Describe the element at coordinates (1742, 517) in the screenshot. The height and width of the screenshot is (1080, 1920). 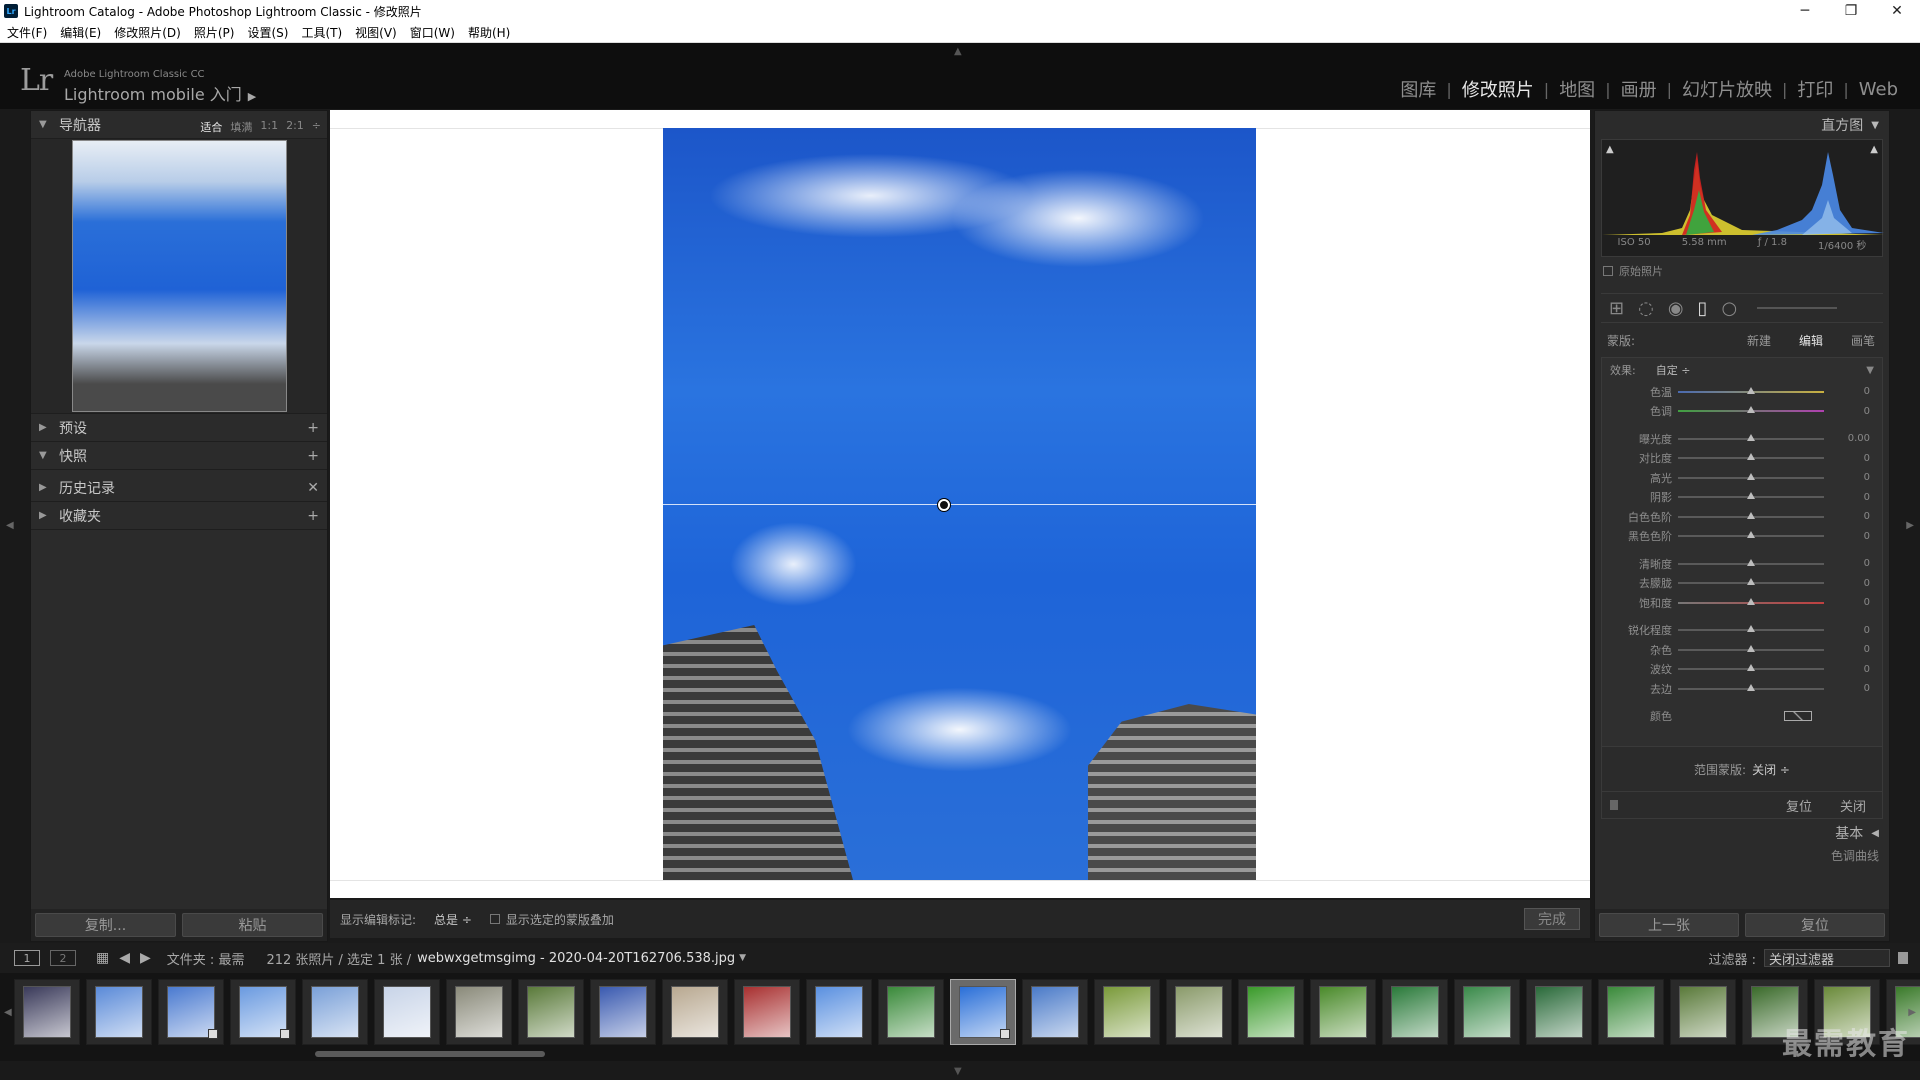
I see `slider-whites: 白色色阶 0` at that location.